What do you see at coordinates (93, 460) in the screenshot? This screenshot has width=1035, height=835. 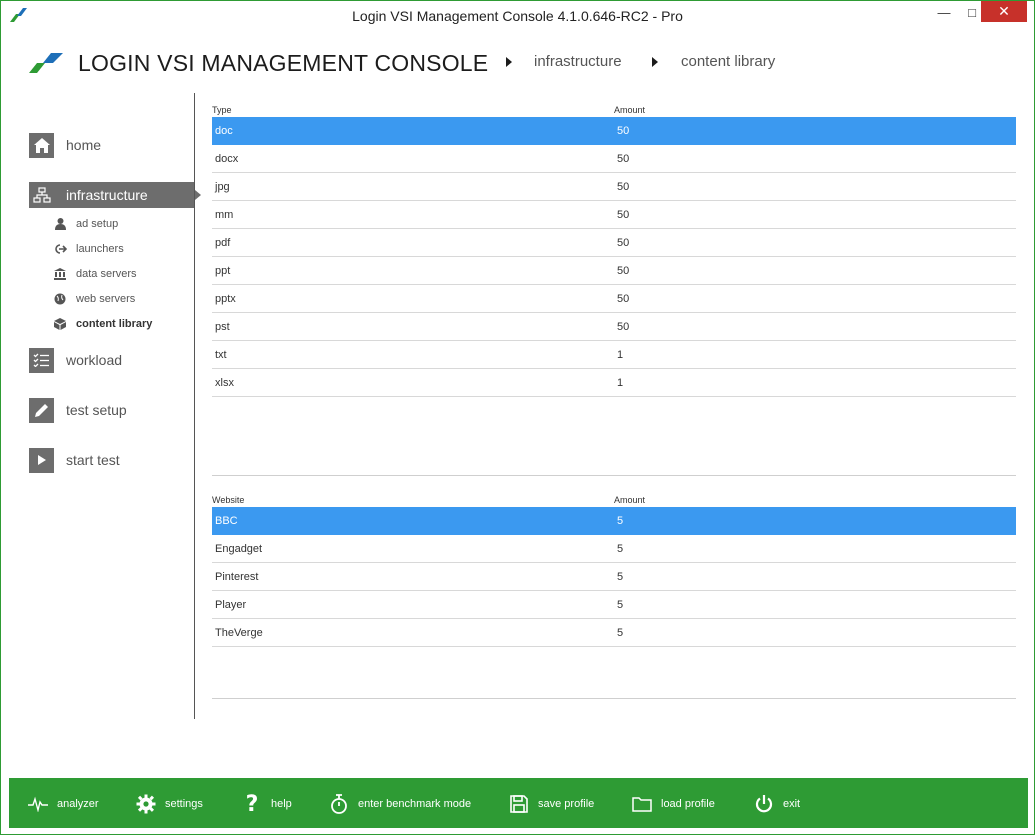 I see `nav-start-test-label: start test` at bounding box center [93, 460].